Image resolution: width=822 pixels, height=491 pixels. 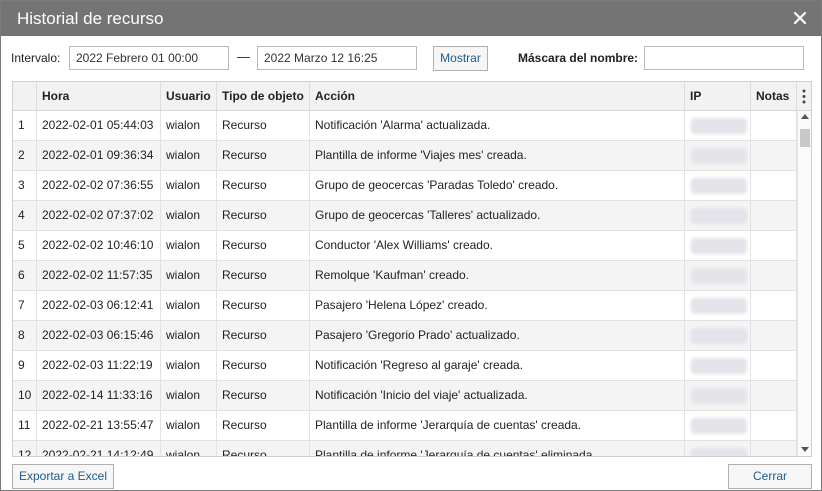 I want to click on date-from-input: 2022 Febrero 01 00:00, so click(x=149, y=58).